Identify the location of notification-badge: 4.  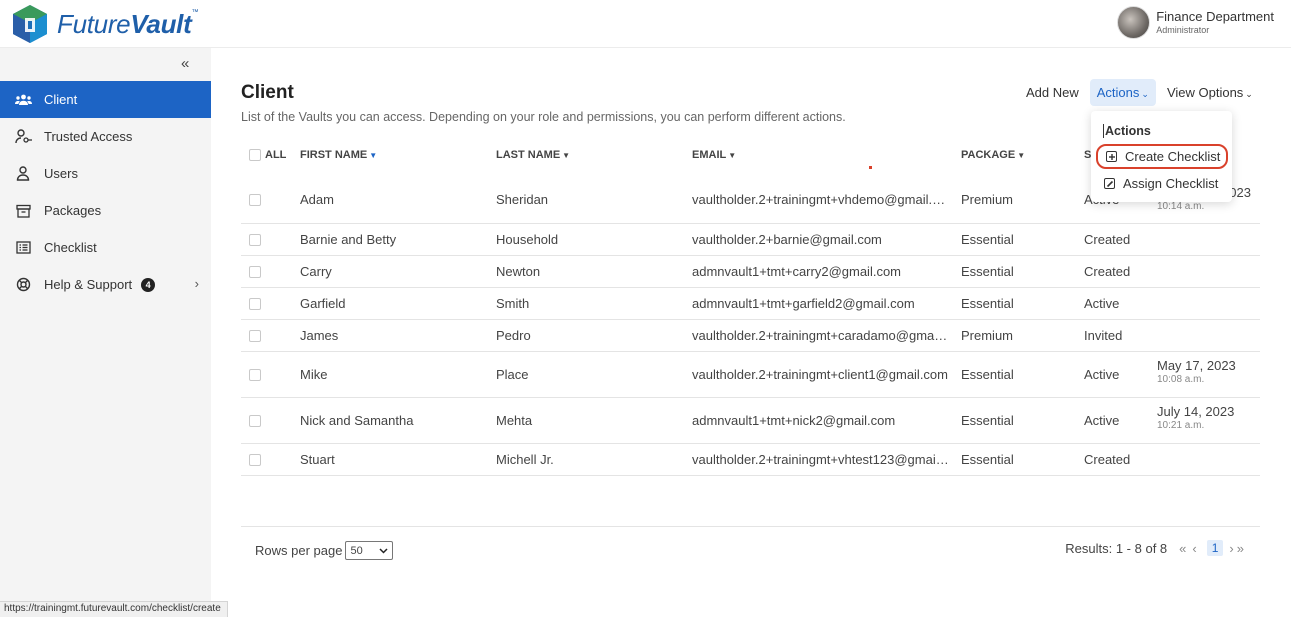
(148, 284).